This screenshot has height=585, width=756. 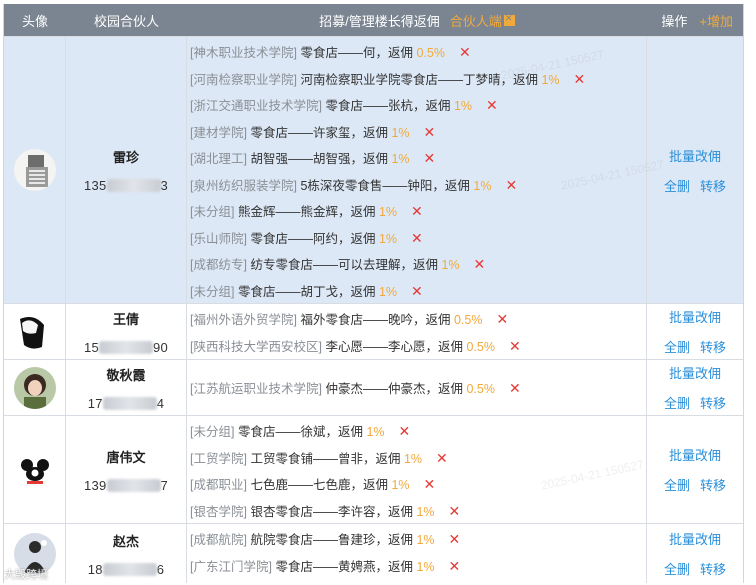 I want to click on store-info: 零食店——黄娉燕，返佣, so click(x=344, y=566).